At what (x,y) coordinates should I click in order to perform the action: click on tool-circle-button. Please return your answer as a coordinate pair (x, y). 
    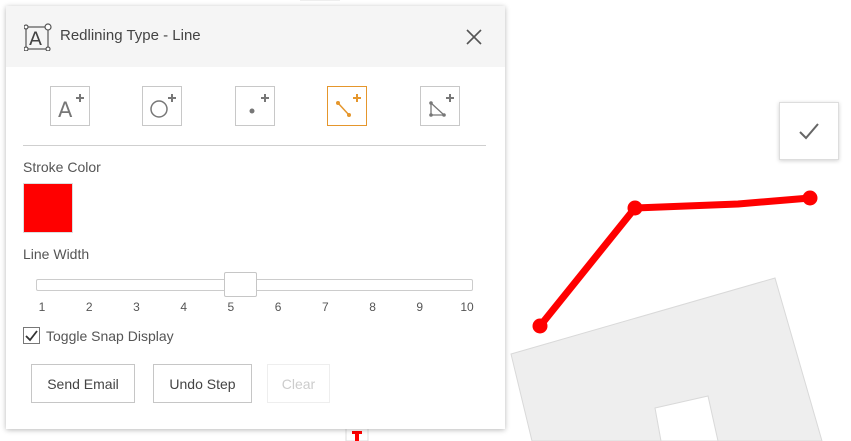
    Looking at the image, I should click on (162, 106).